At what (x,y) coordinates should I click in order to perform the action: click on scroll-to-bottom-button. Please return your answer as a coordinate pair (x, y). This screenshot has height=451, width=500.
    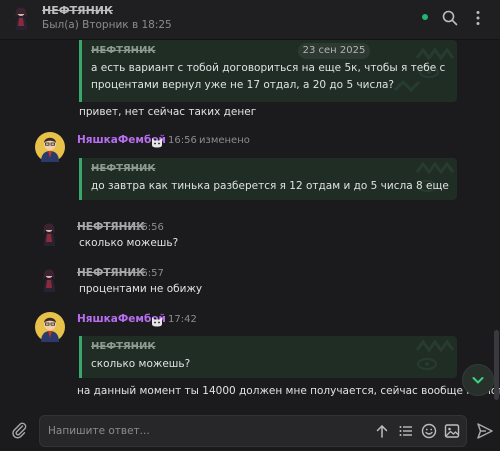
    Looking at the image, I should click on (478, 380).